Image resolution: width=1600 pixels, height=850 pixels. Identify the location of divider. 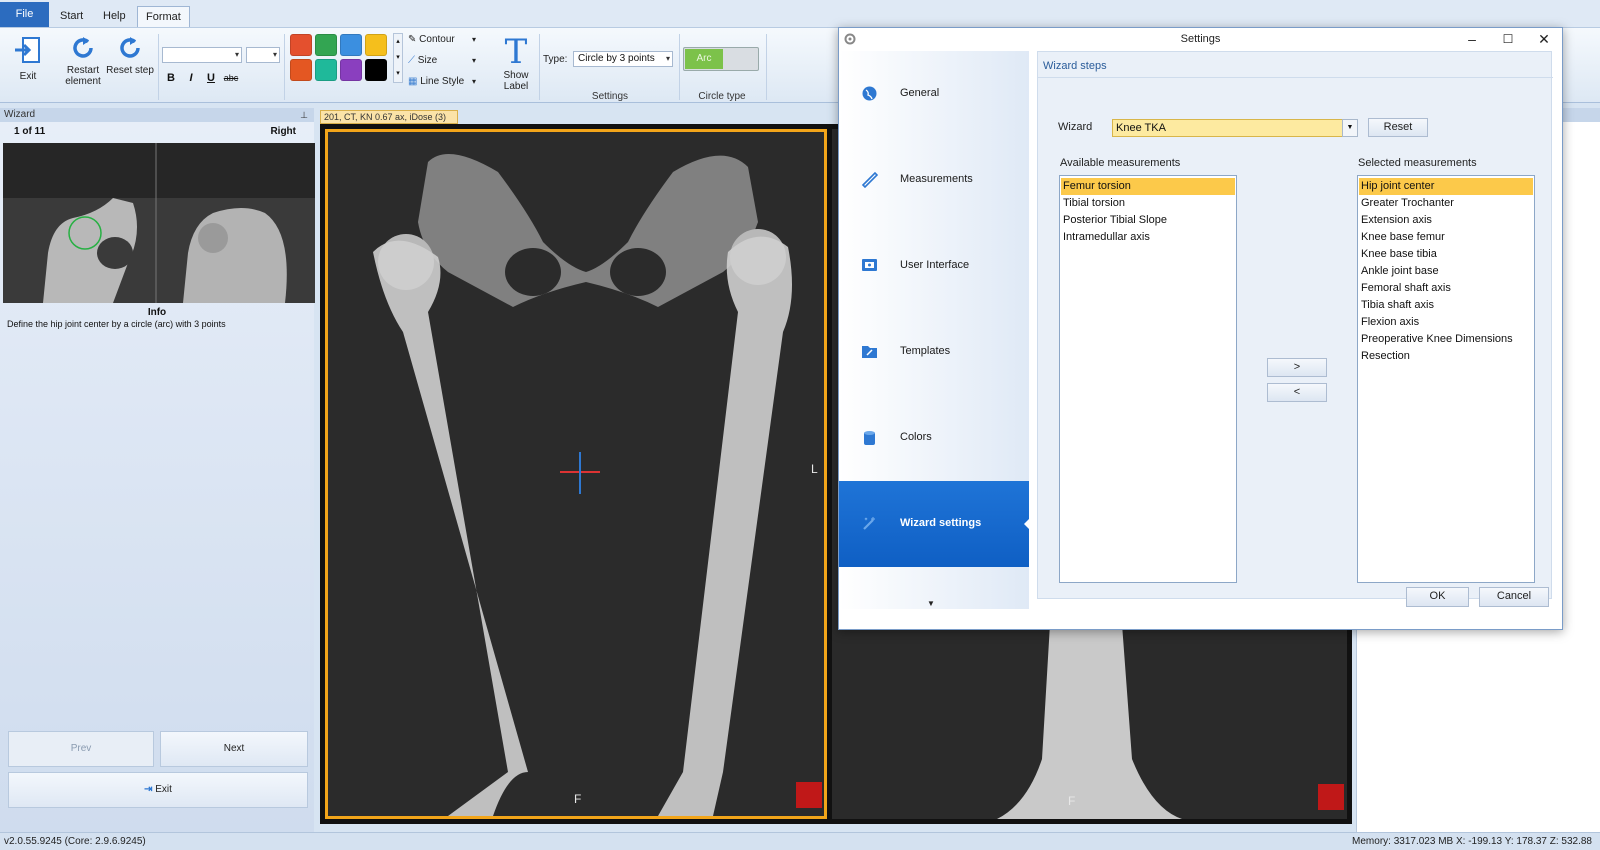
(1295, 77).